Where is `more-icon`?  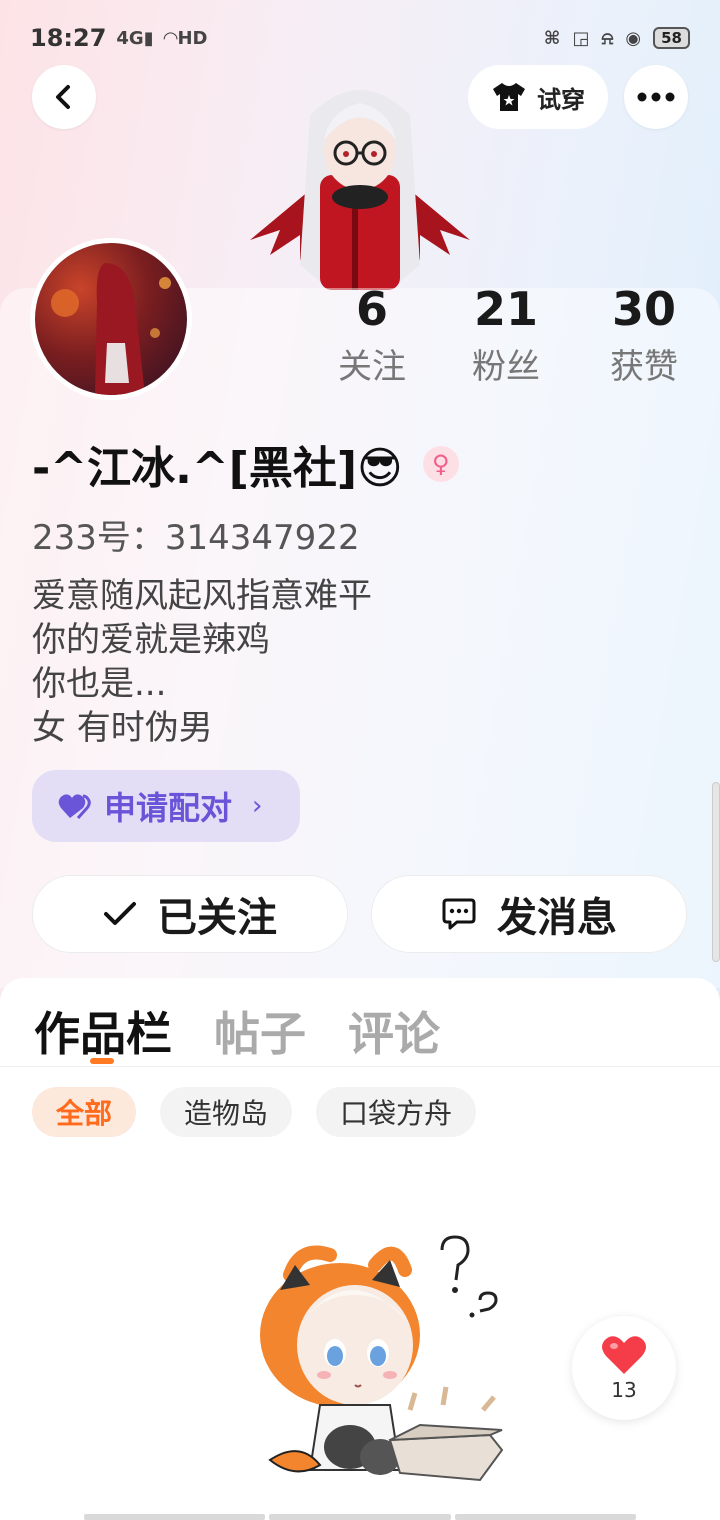 more-icon is located at coordinates (656, 97).